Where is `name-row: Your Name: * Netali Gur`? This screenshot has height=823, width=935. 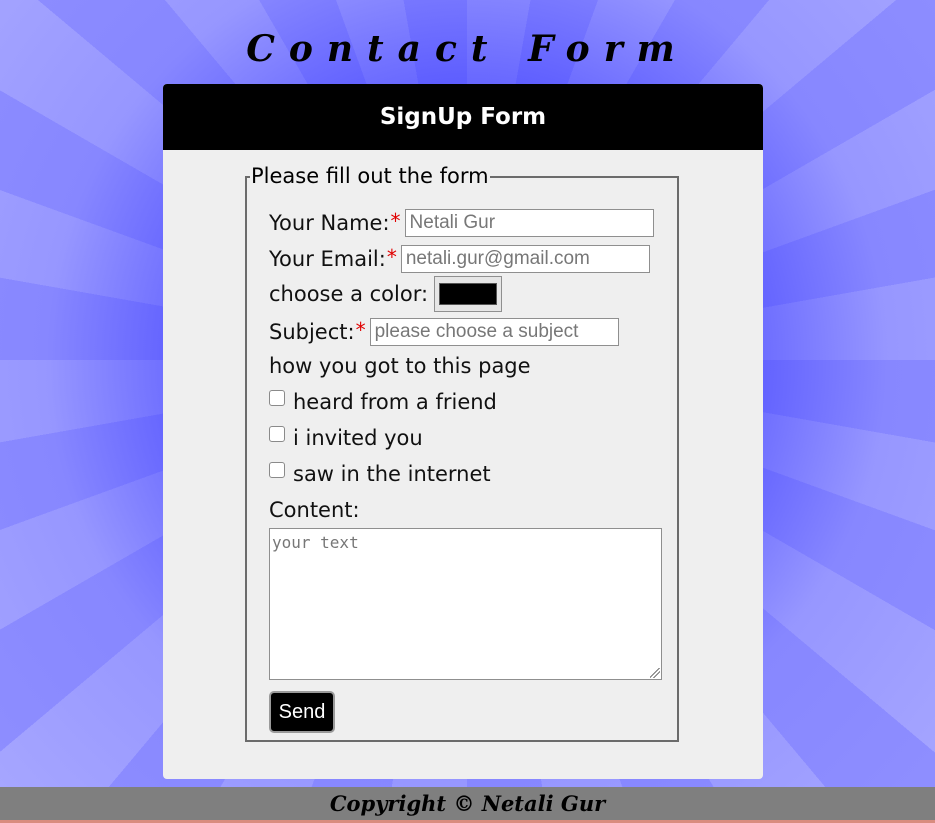 name-row: Your Name: * Netali Gur is located at coordinates (461, 223).